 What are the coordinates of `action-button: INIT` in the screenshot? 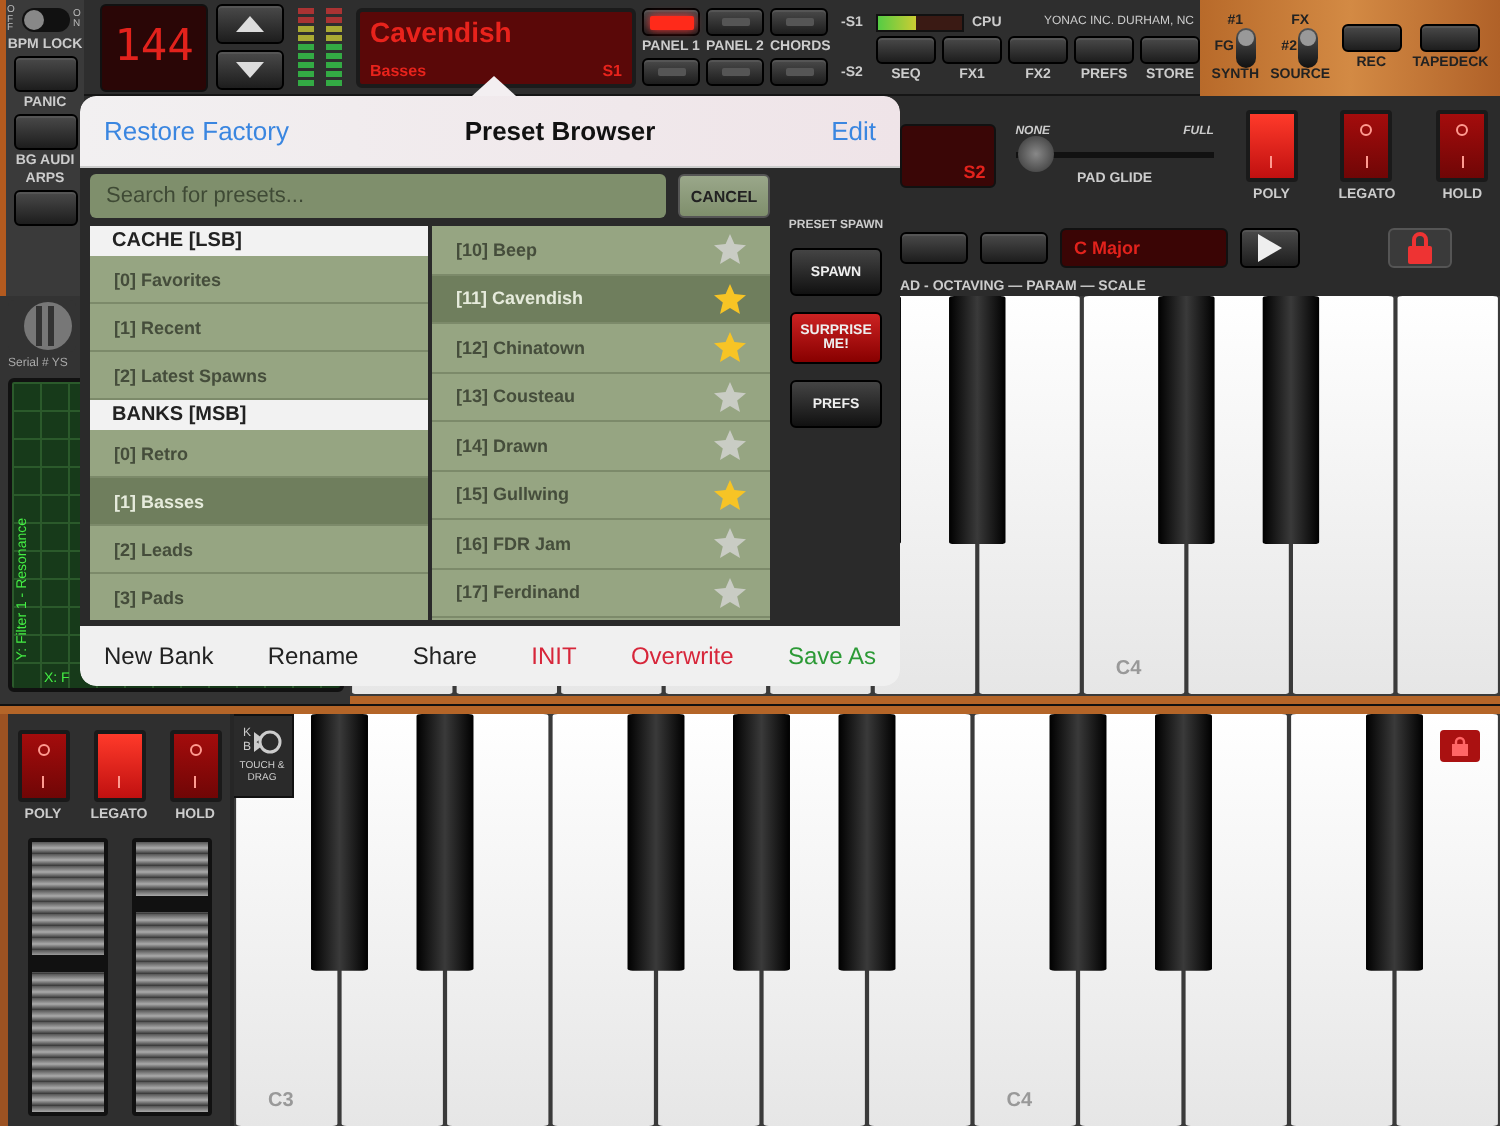 It's located at (554, 656).